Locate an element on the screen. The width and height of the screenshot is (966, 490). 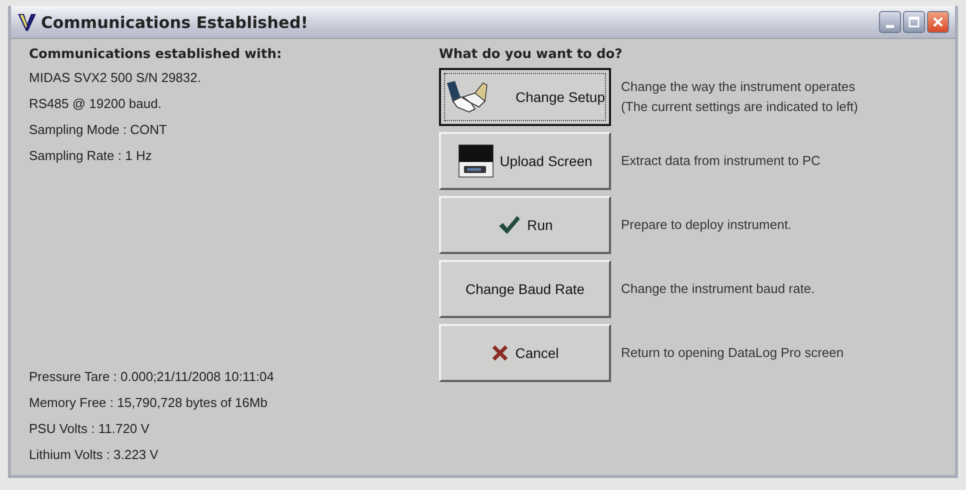
action-button: Upload Screen is located at coordinates (525, 161).